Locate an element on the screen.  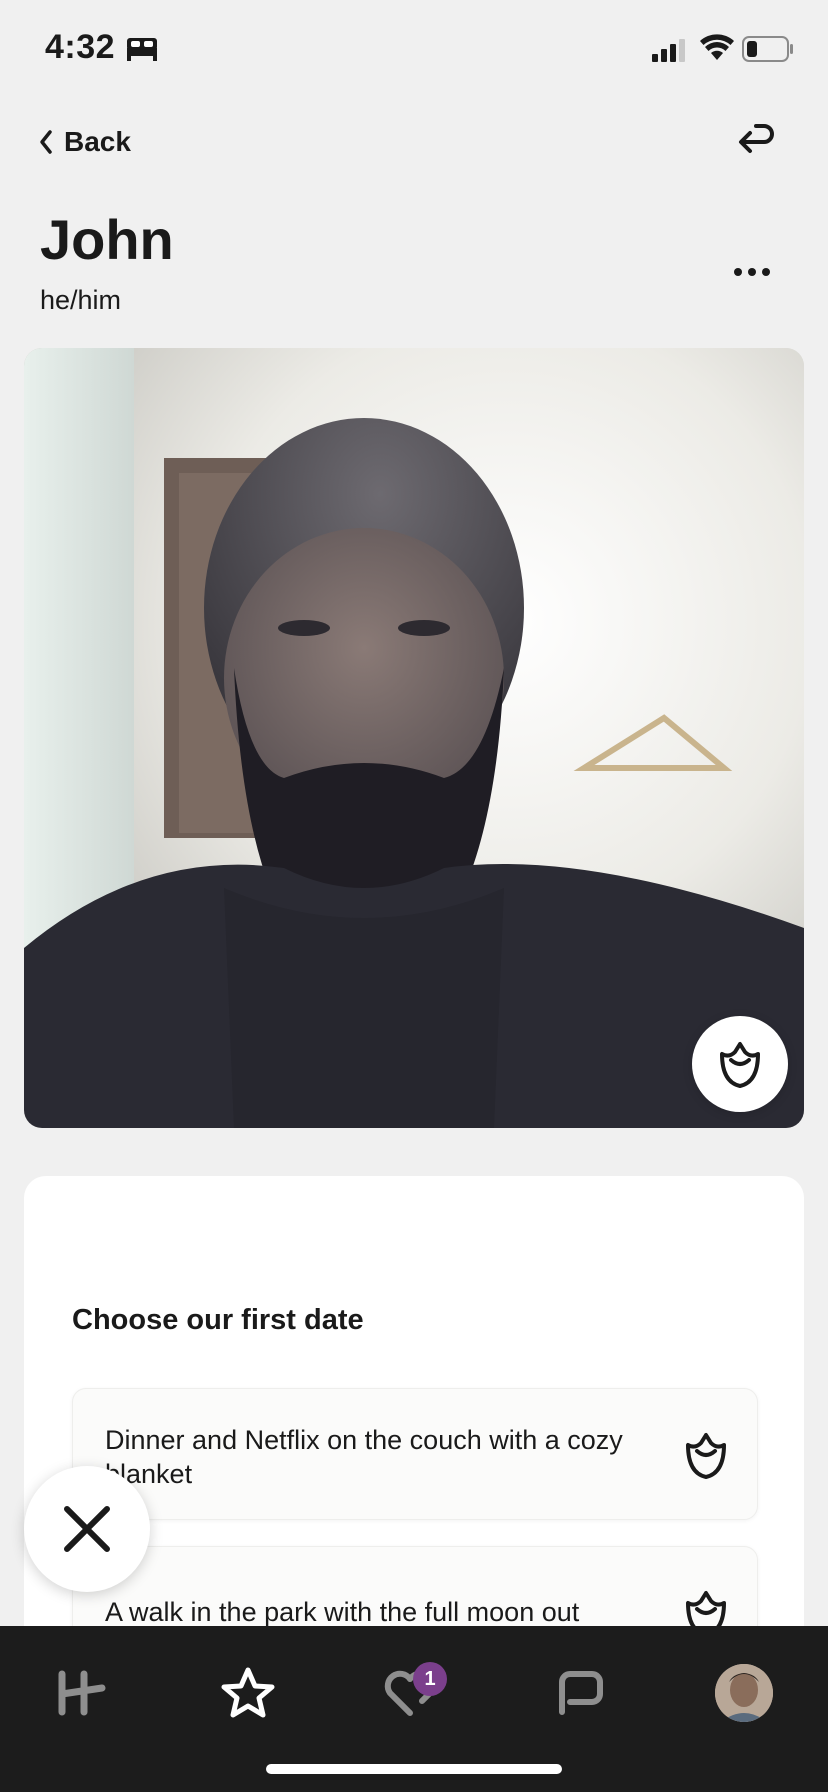
hinge-logo-icon is located at coordinates (82, 1693).